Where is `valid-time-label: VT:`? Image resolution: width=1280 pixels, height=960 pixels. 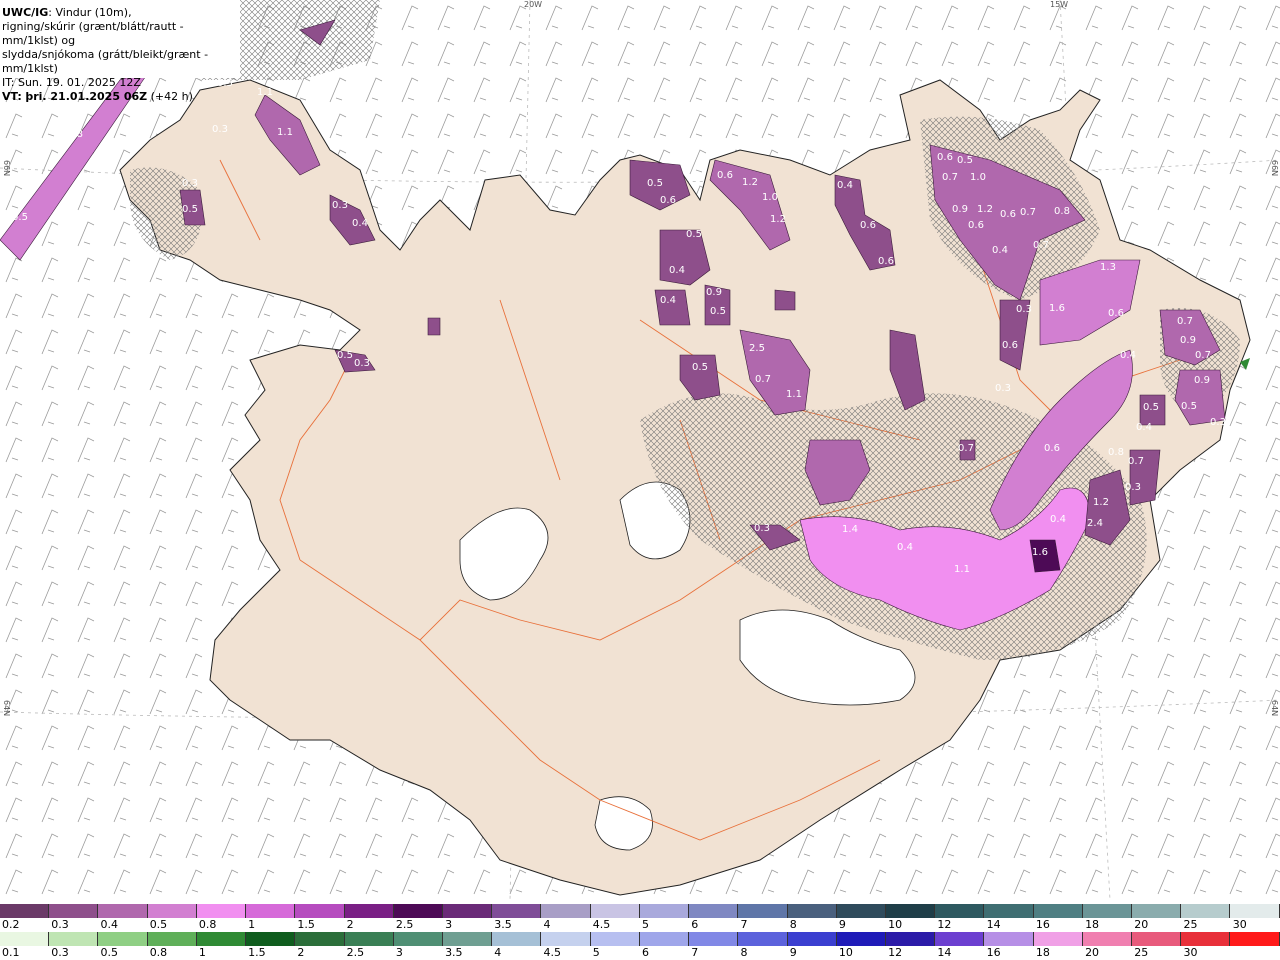
valid-time-label: VT: is located at coordinates (12, 96).